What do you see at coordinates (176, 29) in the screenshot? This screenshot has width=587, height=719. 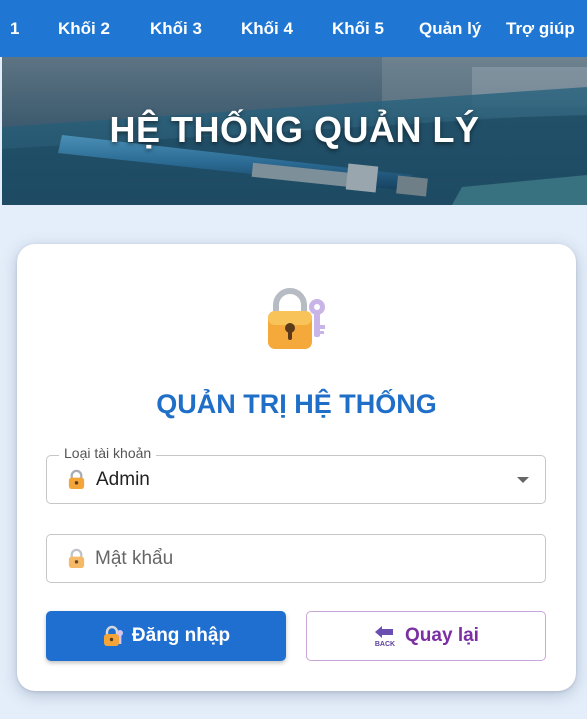 I see `nav-item-khoi-3: Khối 3` at bounding box center [176, 29].